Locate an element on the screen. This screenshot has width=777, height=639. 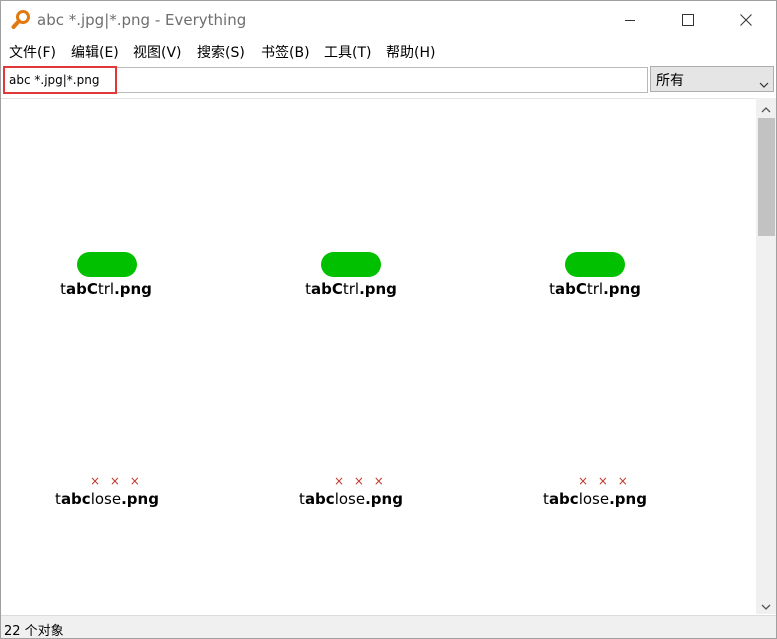
menu-view: 视图(V) is located at coordinates (157, 52).